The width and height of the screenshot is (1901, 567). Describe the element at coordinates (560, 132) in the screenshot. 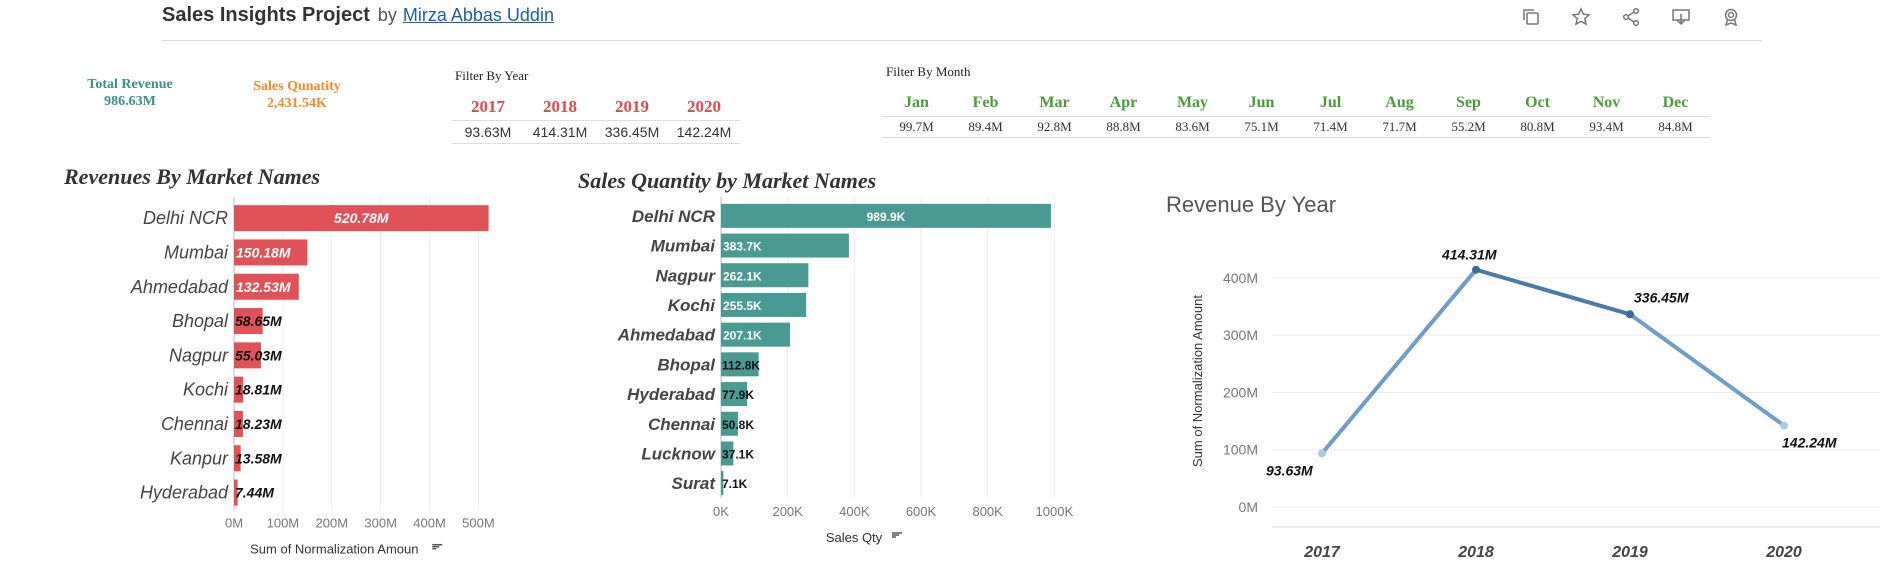

I see `year-value-2018: 414.31M` at that location.